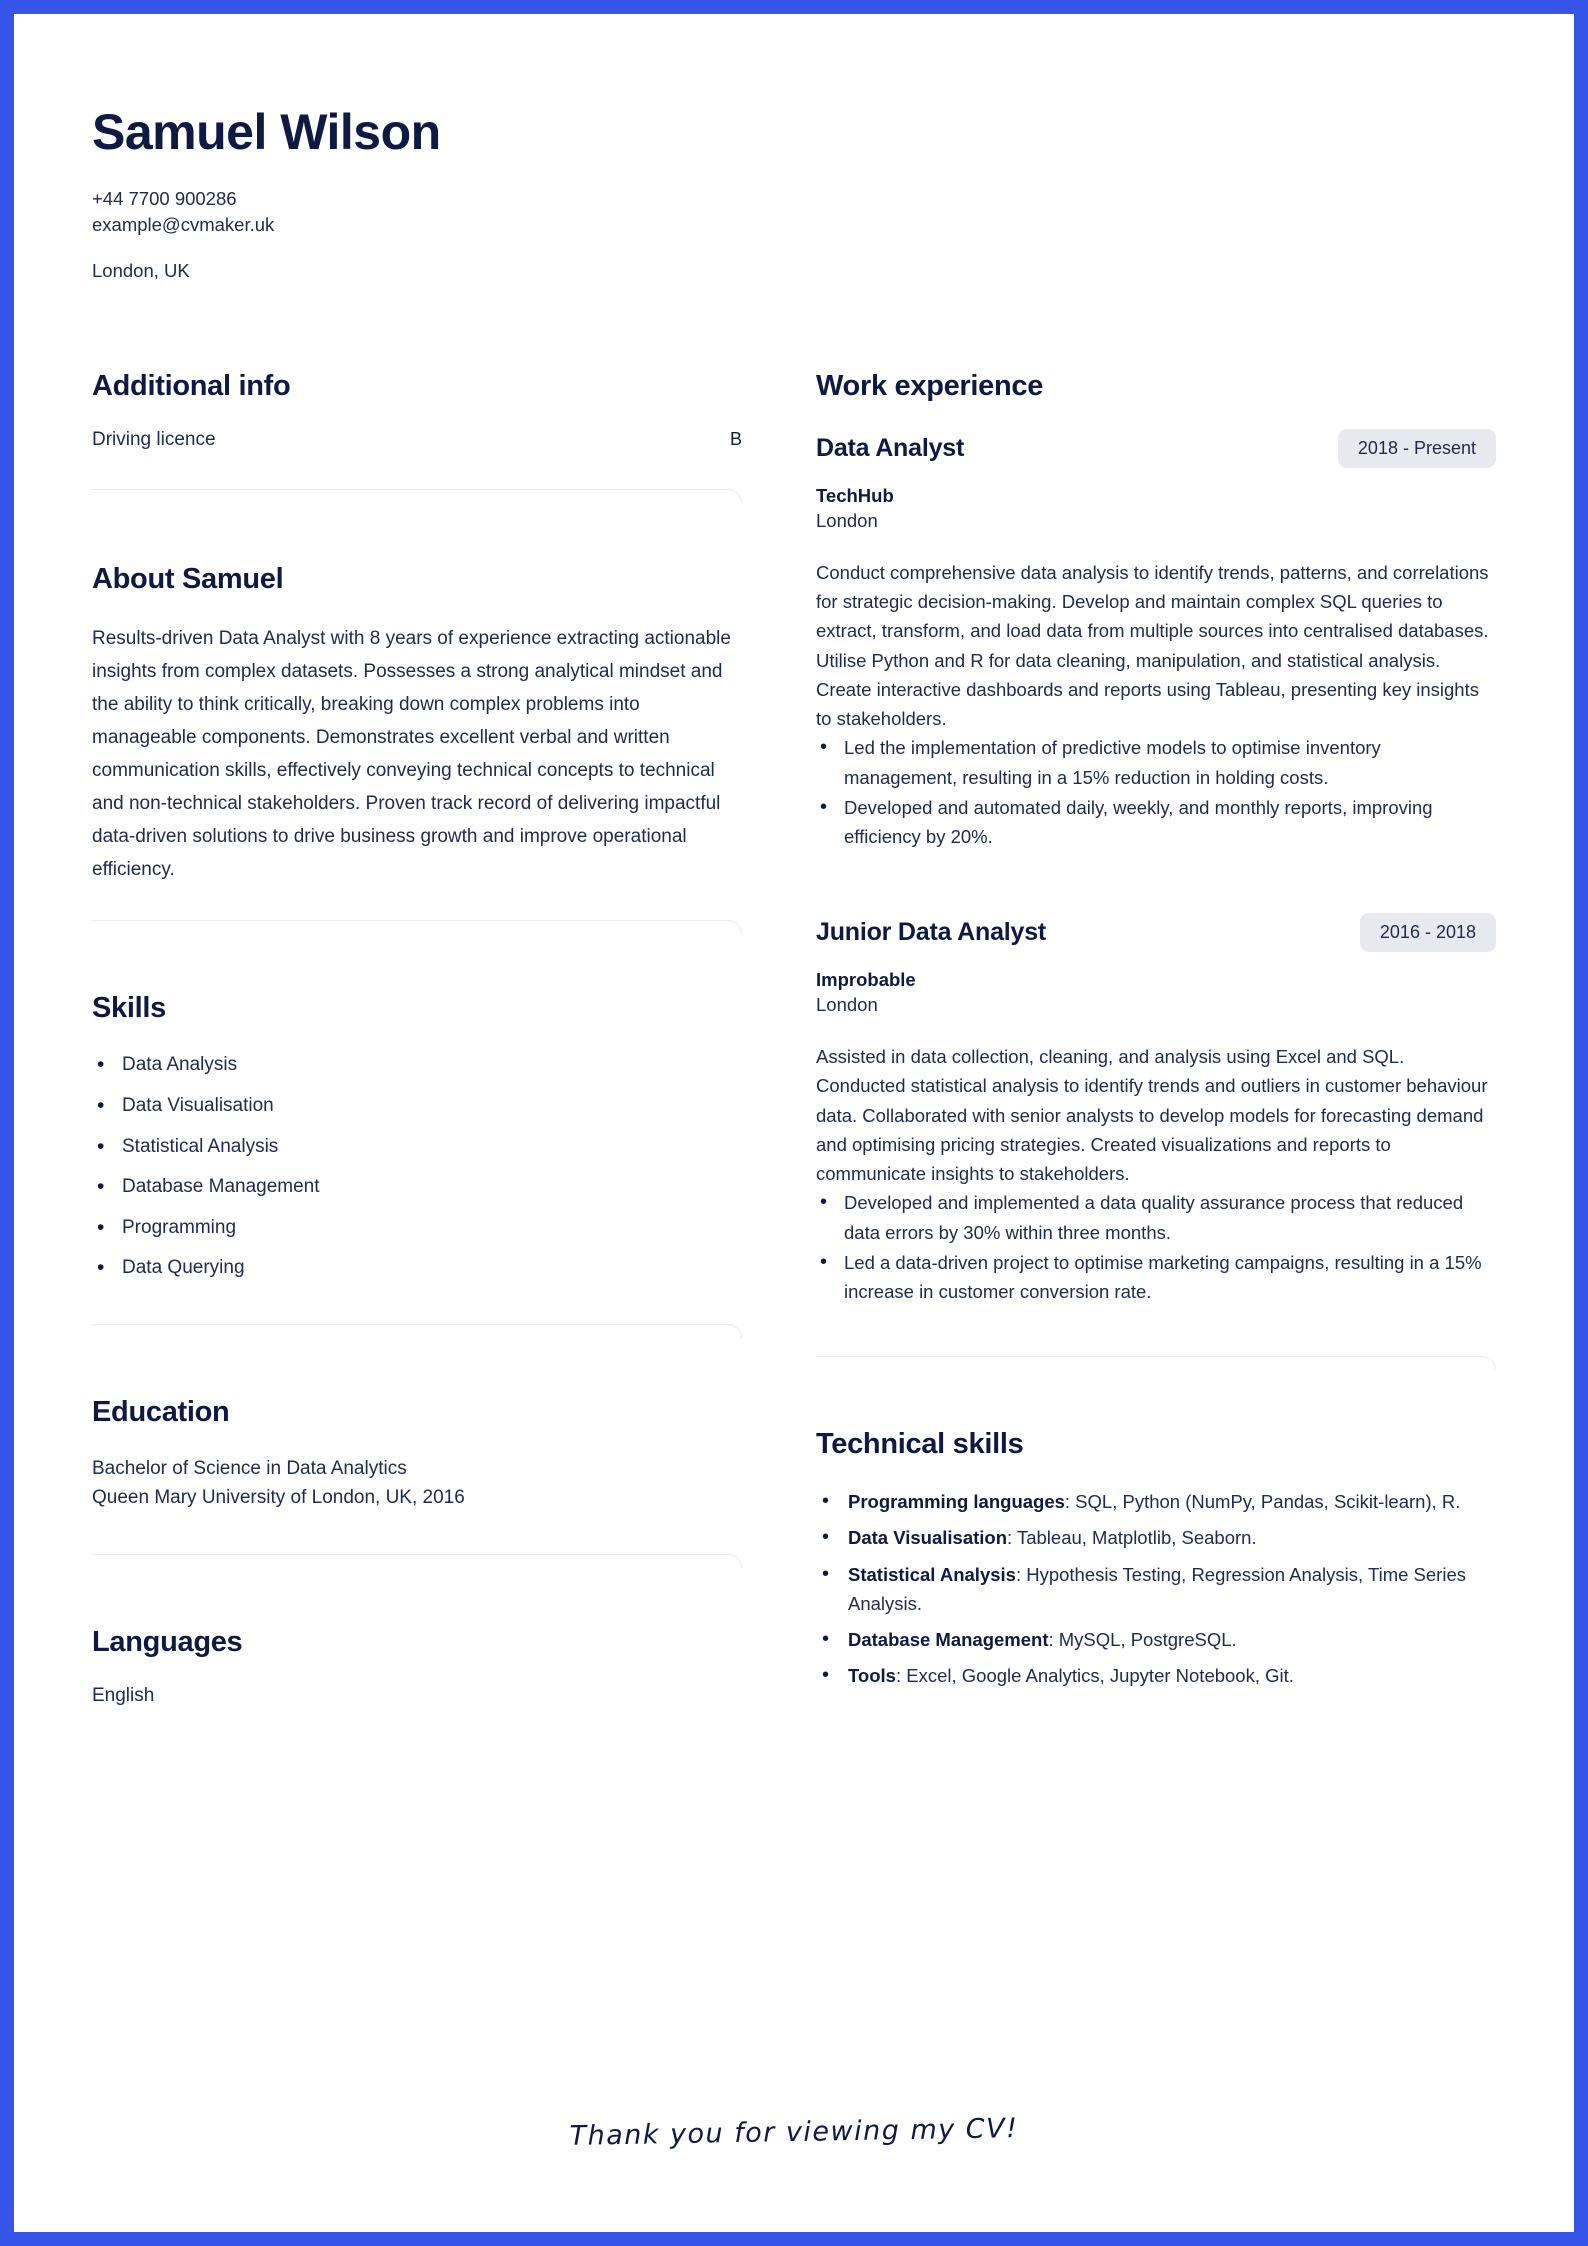 Image resolution: width=1588 pixels, height=2246 pixels. Describe the element at coordinates (419, 1147) in the screenshot. I see `list-item: Statistical Analysis` at that location.